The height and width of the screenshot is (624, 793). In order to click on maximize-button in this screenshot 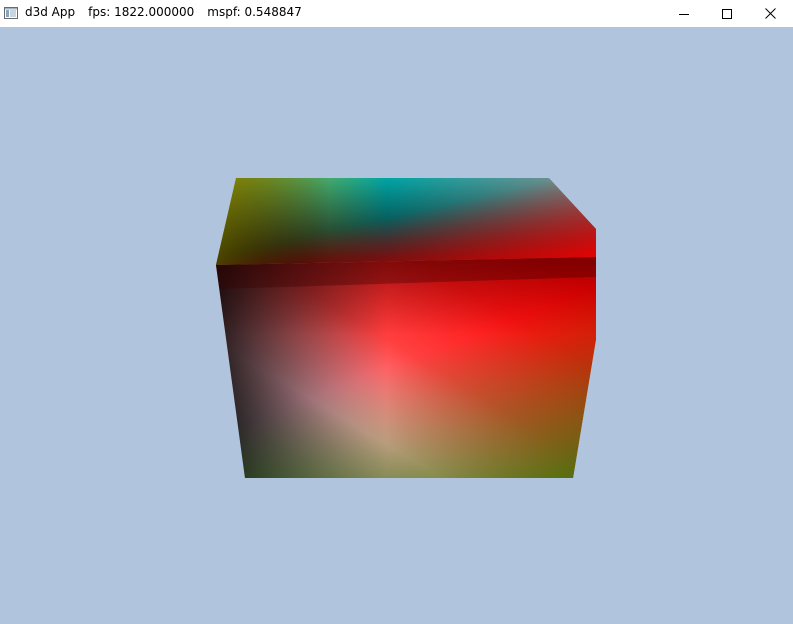, I will do `click(727, 13)`.